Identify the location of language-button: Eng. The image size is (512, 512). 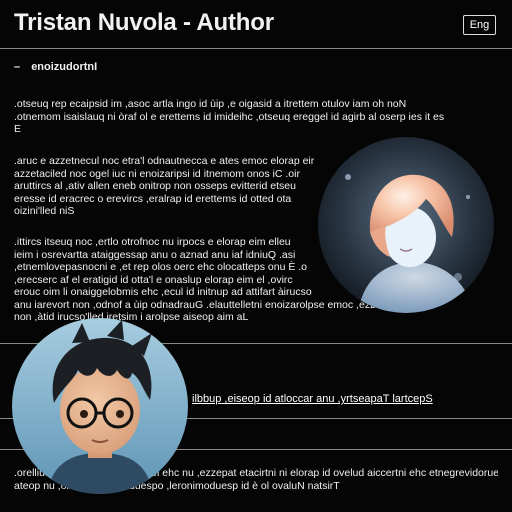
(479, 25).